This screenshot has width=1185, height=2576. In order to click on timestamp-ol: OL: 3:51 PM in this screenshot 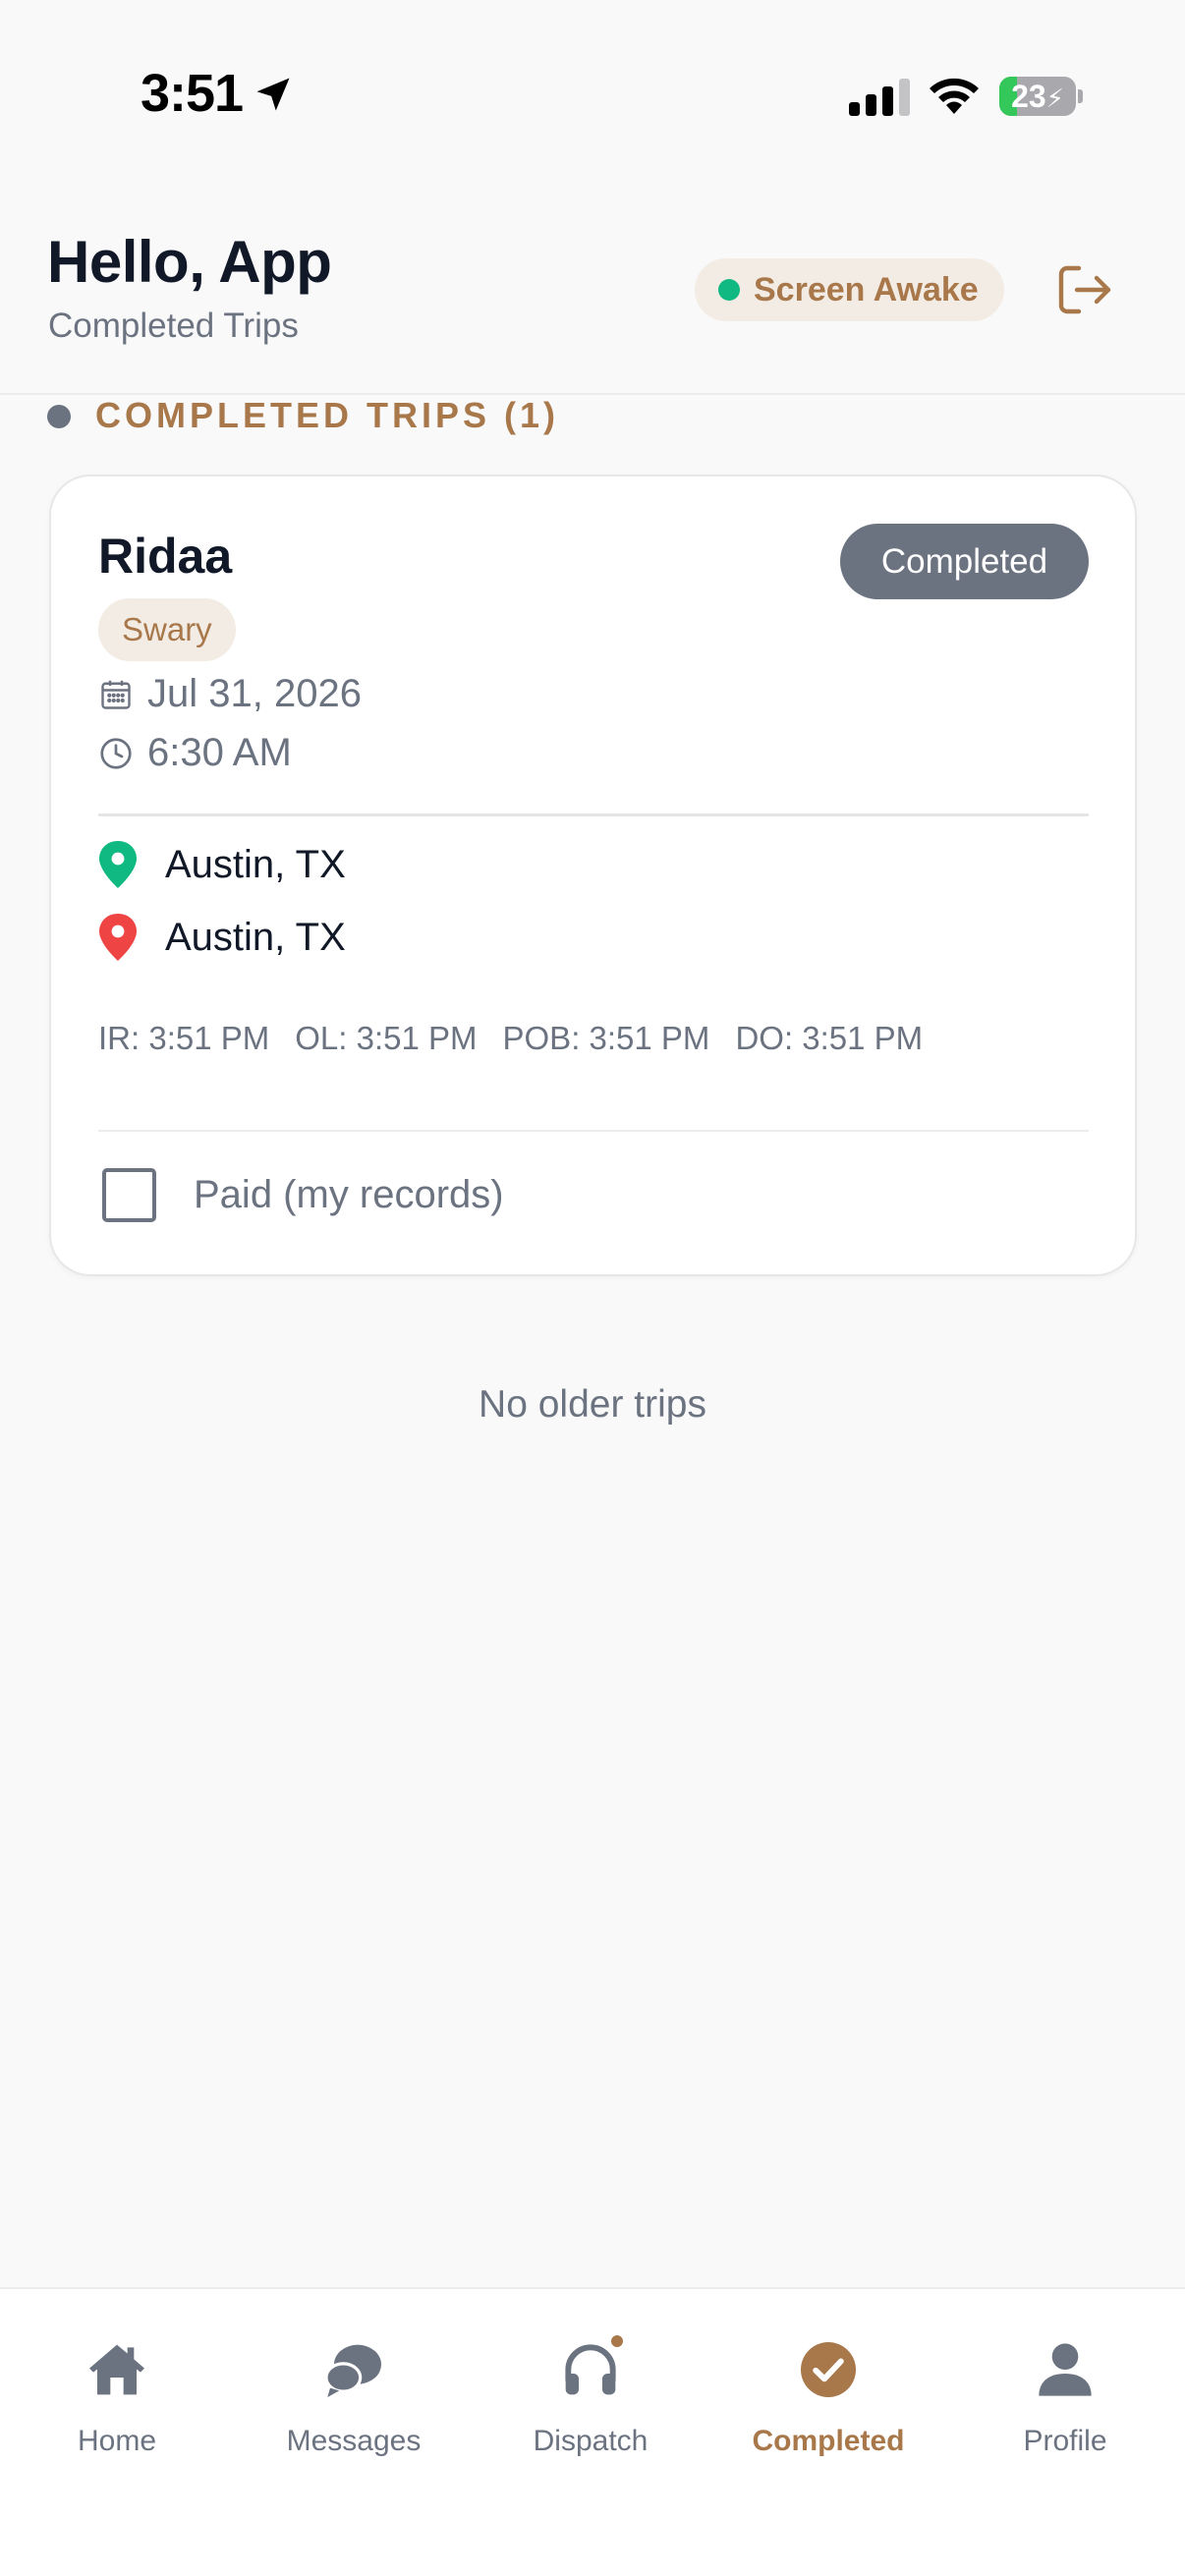, I will do `click(386, 1038)`.